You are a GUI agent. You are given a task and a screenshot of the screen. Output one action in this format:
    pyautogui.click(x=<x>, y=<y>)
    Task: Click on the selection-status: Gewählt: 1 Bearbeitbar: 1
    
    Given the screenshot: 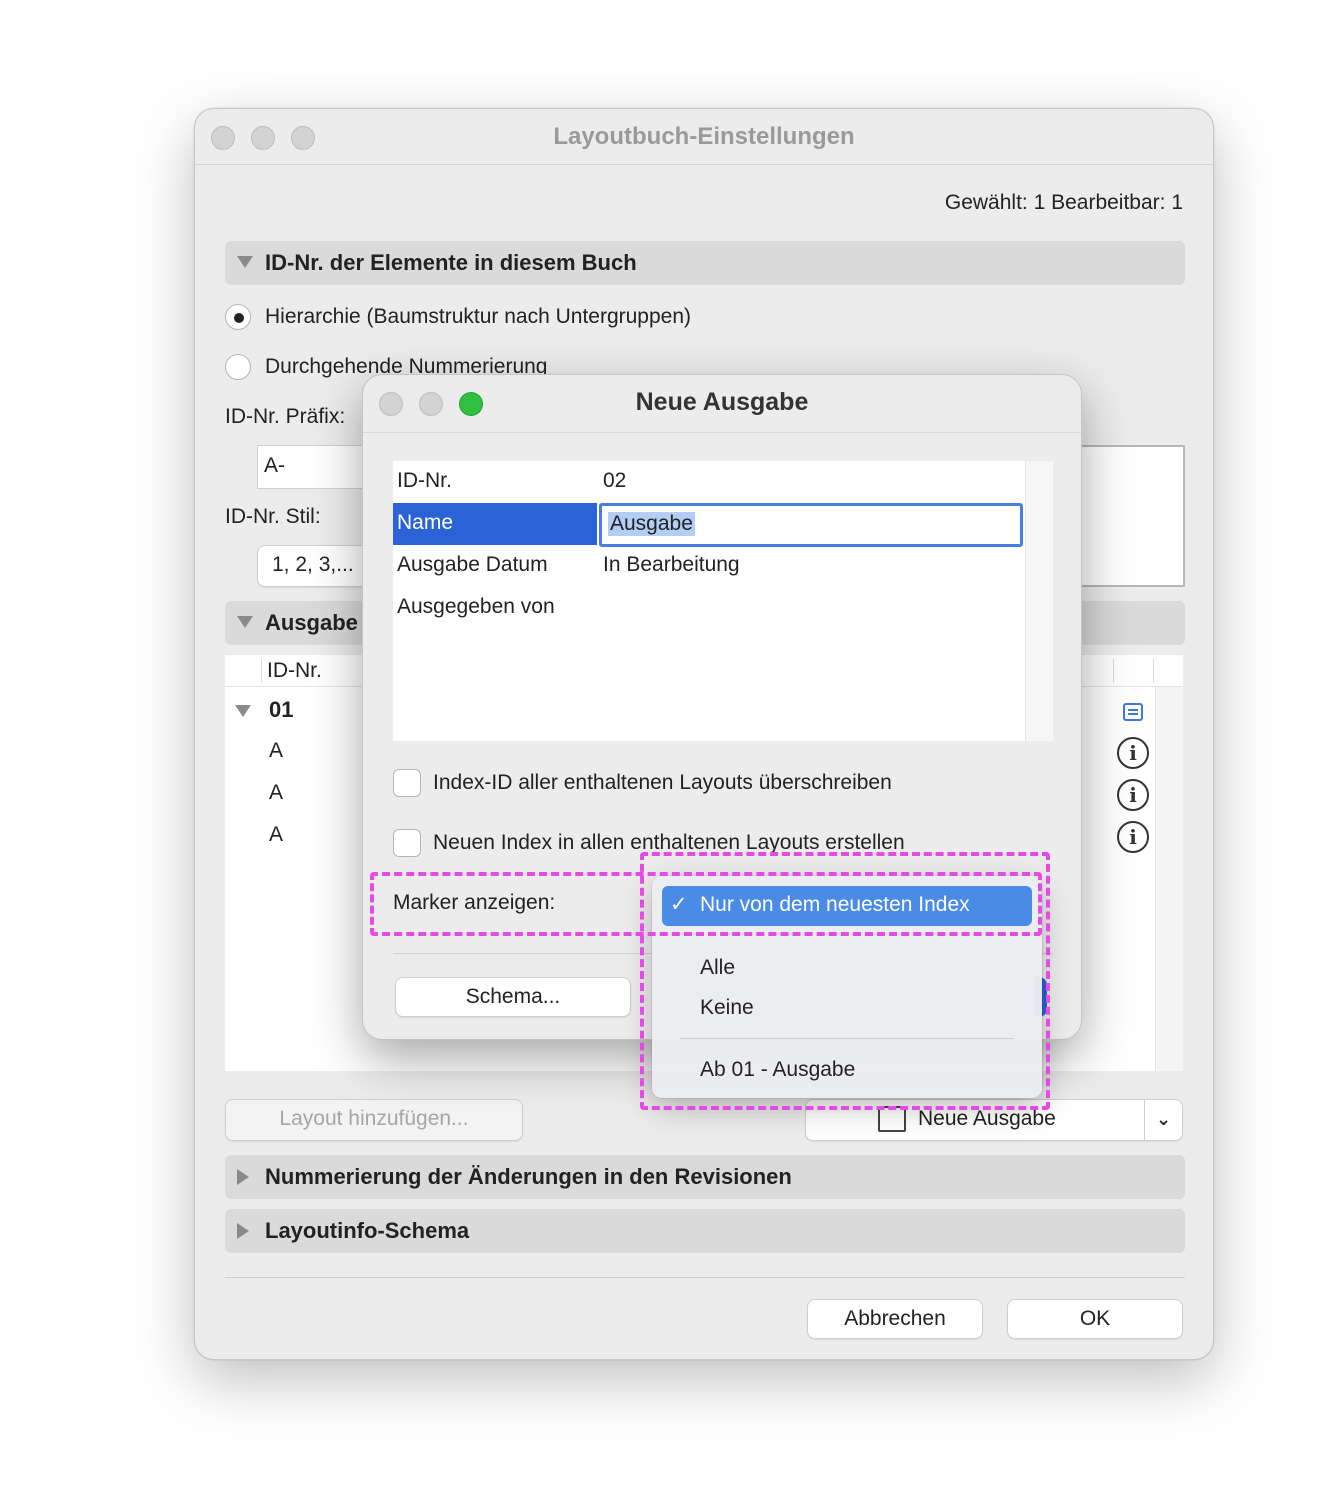 What is the action you would take?
    pyautogui.click(x=1063, y=202)
    